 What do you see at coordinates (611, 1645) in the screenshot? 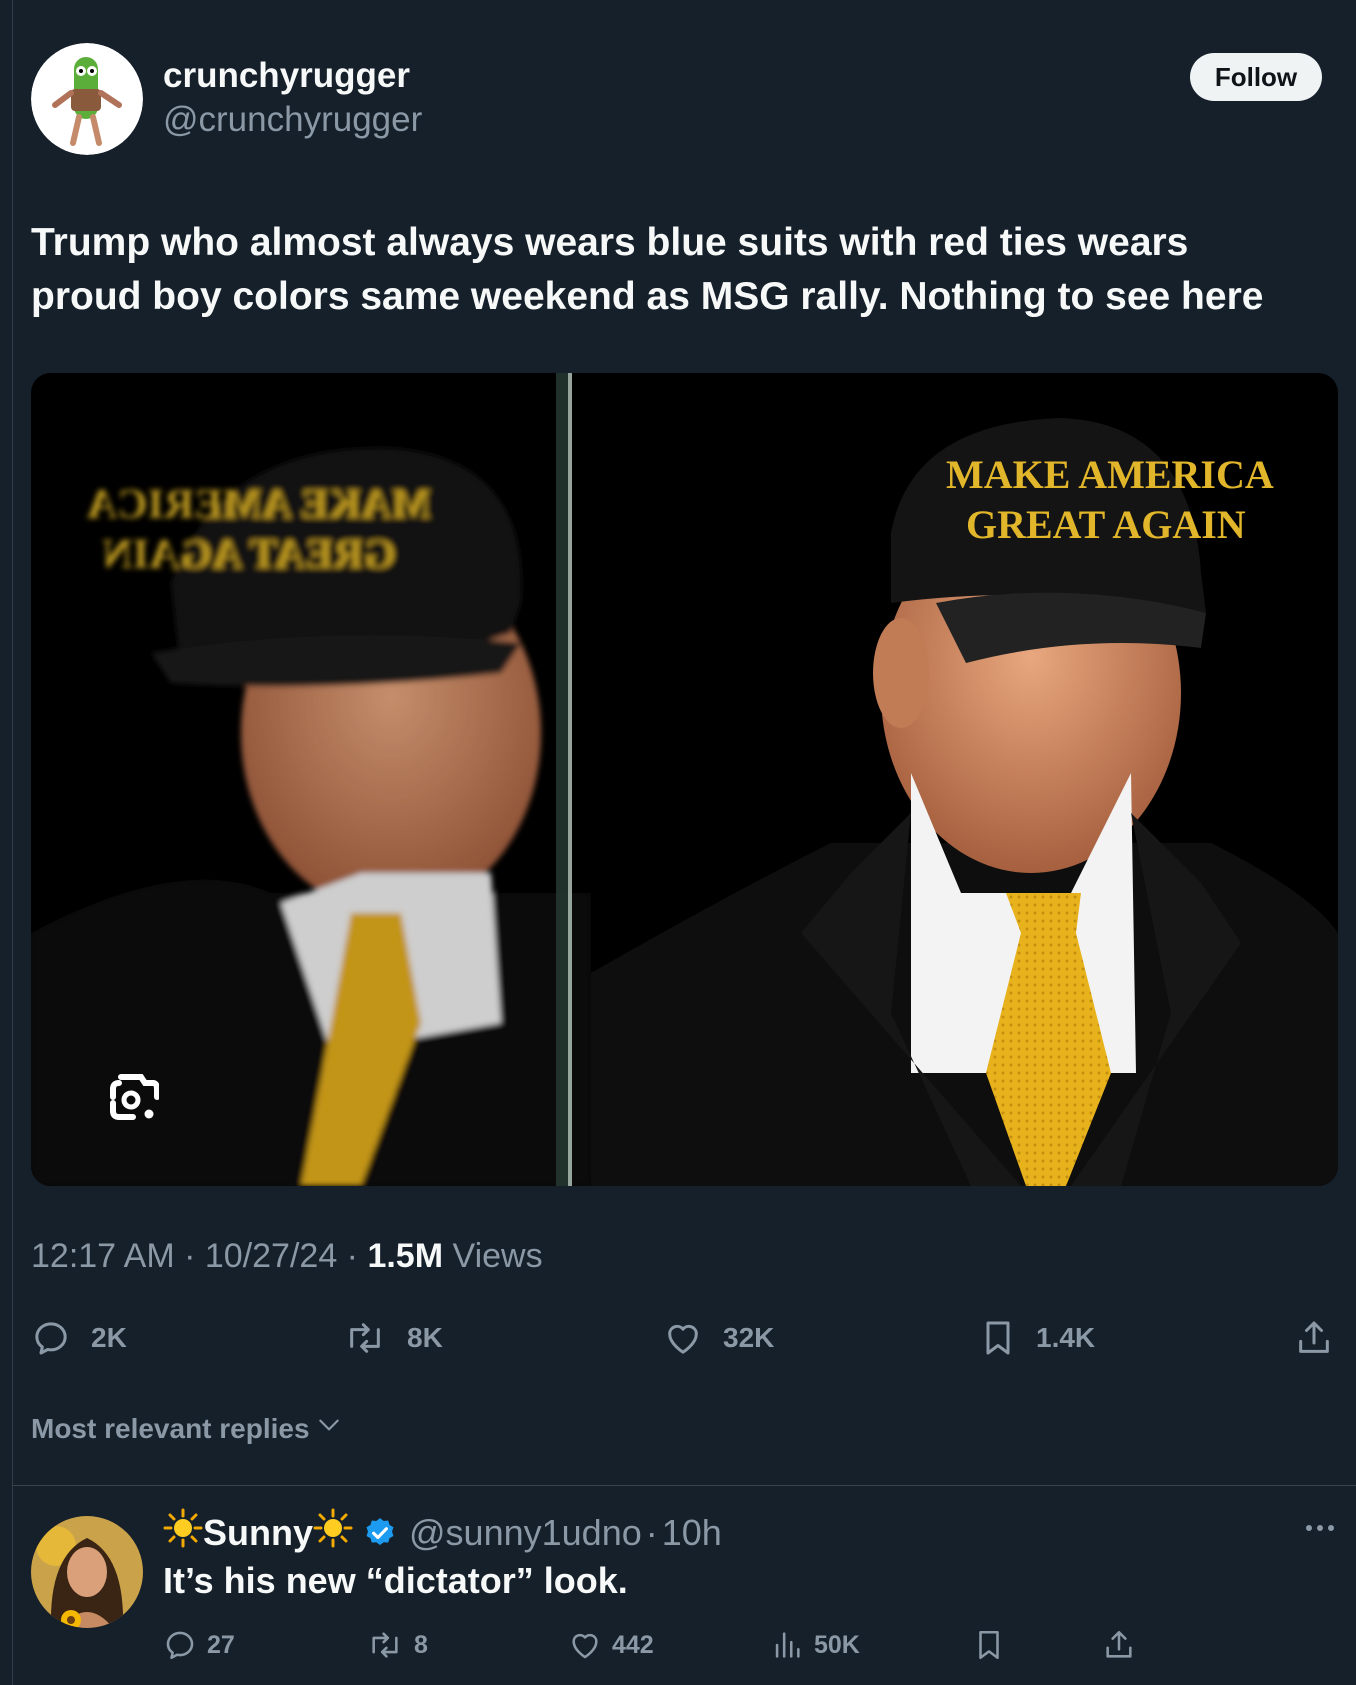
I see `reply-like-button: 442` at bounding box center [611, 1645].